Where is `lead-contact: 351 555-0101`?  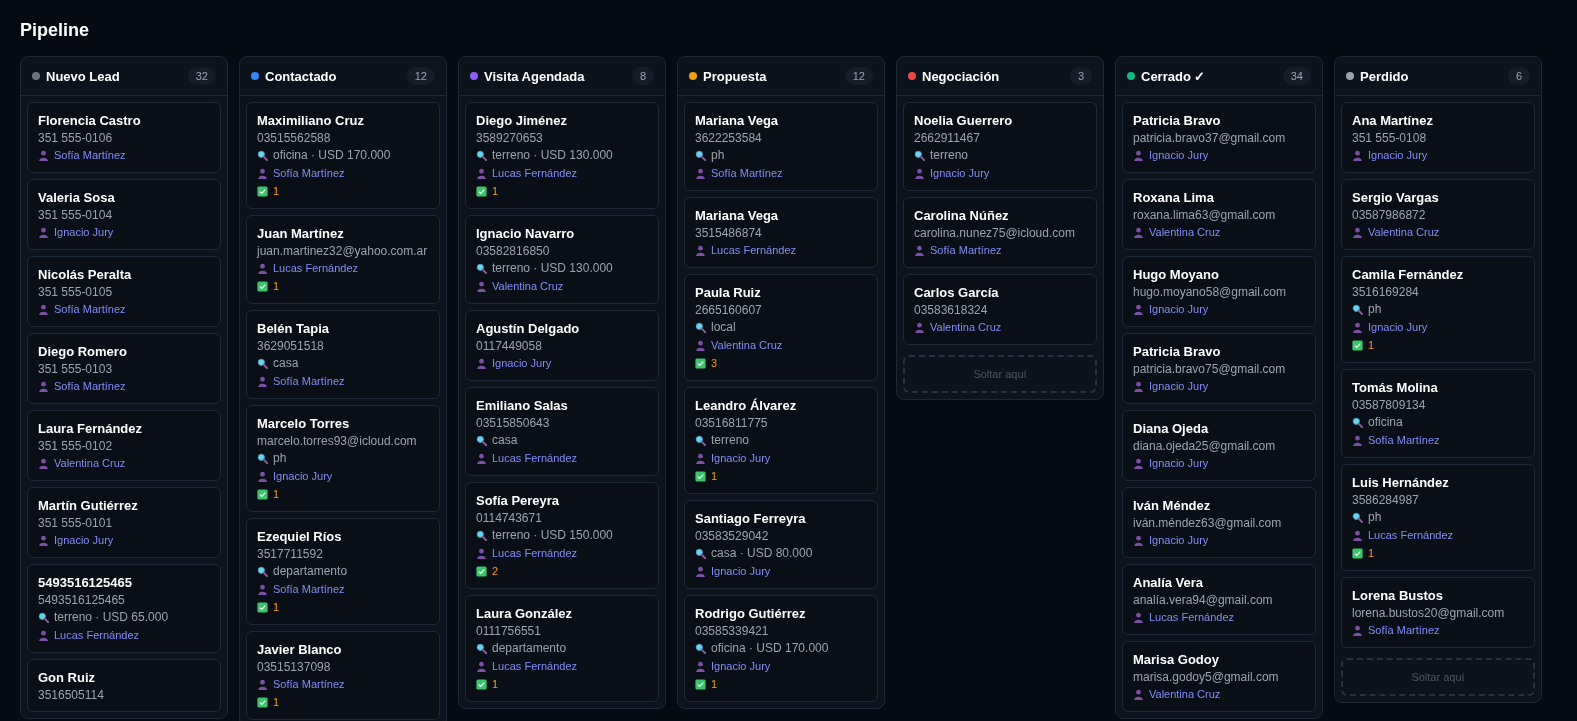
lead-contact: 351 555-0101 is located at coordinates (76, 523).